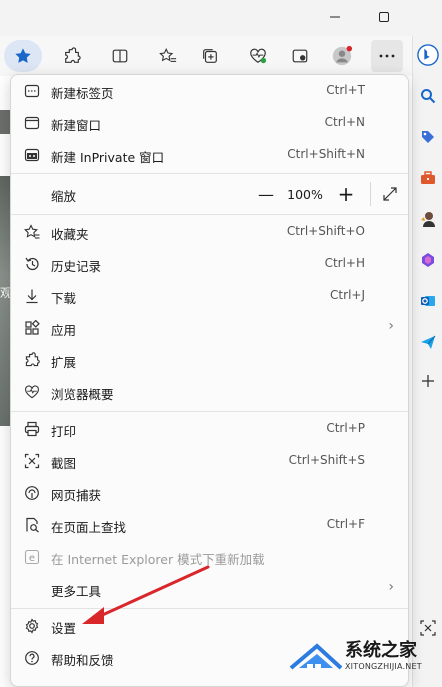 The width and height of the screenshot is (442, 687). I want to click on watermark-brand: 系统之家, so click(381, 650).